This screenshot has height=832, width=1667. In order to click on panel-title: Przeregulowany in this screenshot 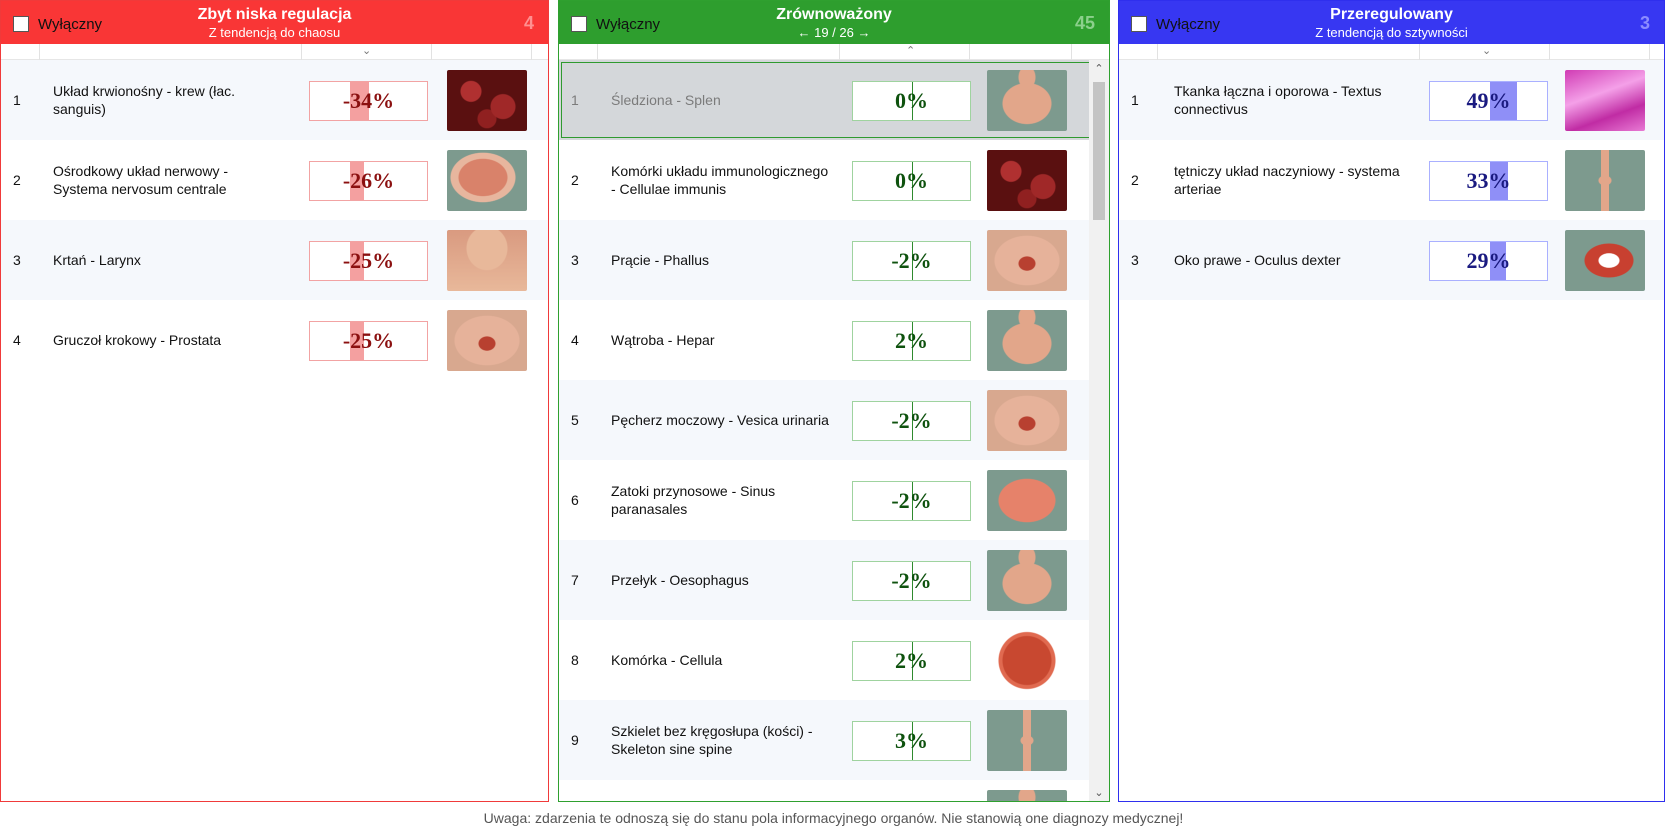, I will do `click(1391, 14)`.